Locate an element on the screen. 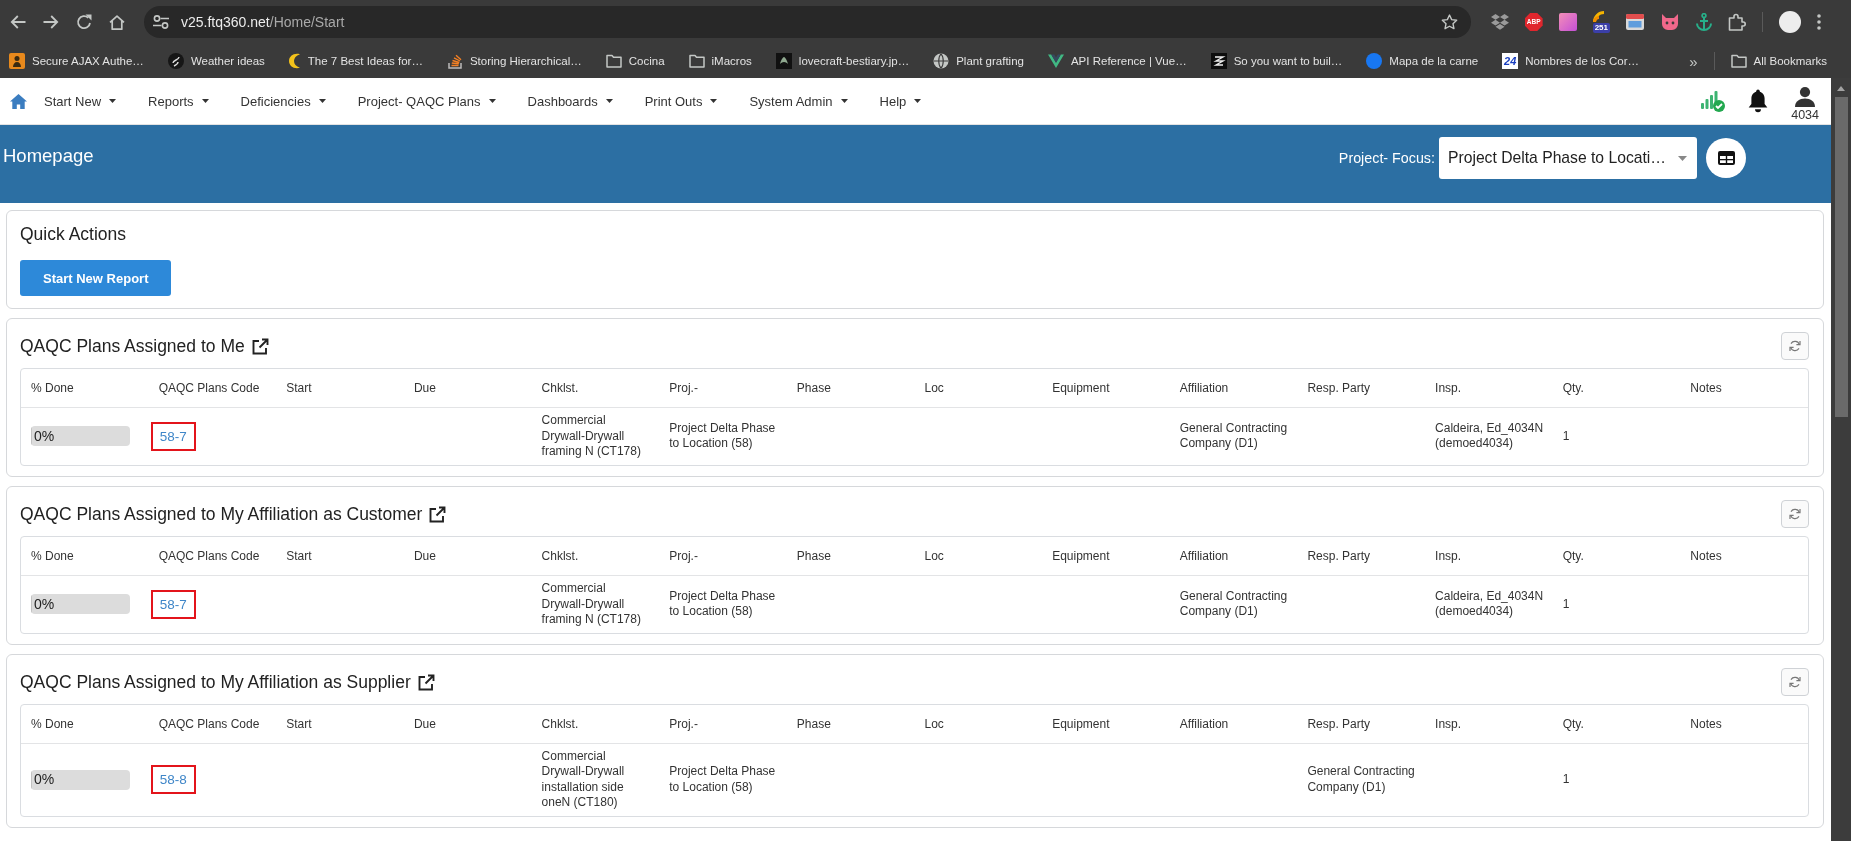  tune-icon is located at coordinates (161, 22).